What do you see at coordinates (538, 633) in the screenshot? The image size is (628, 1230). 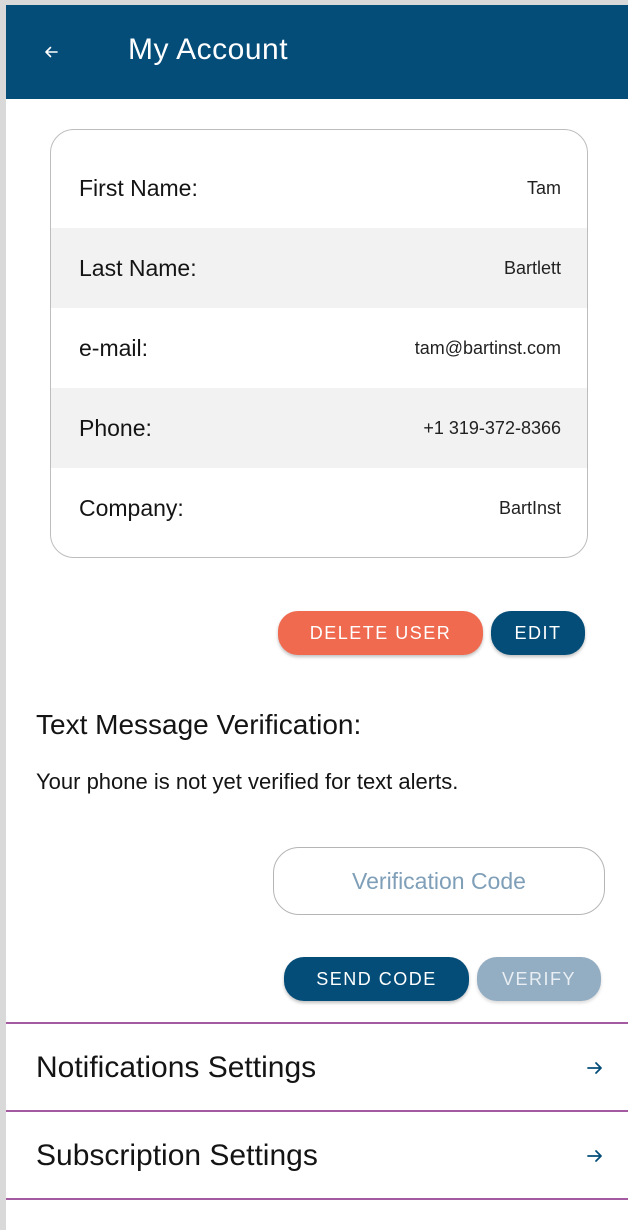 I see `edit-button: EDIT` at bounding box center [538, 633].